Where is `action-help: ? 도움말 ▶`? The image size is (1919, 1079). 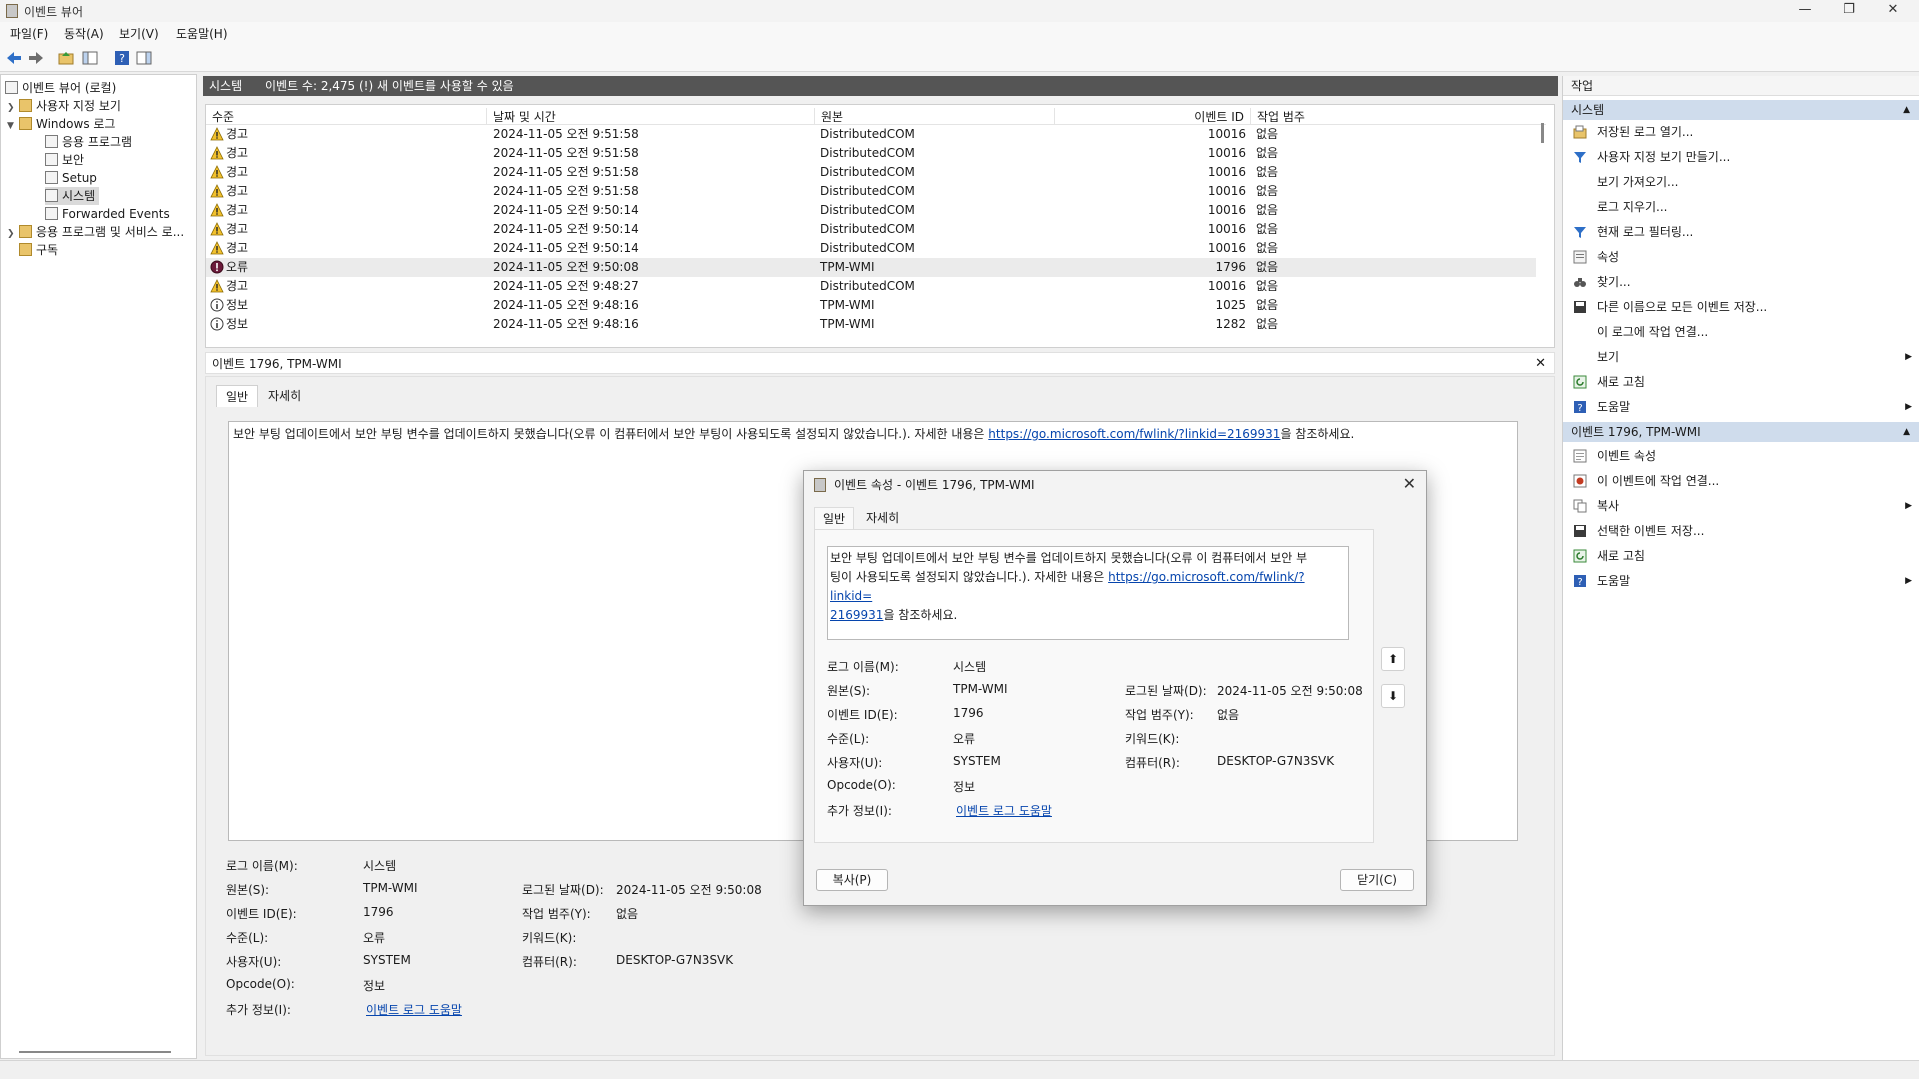 action-help: ? 도움말 ▶ is located at coordinates (1741, 407).